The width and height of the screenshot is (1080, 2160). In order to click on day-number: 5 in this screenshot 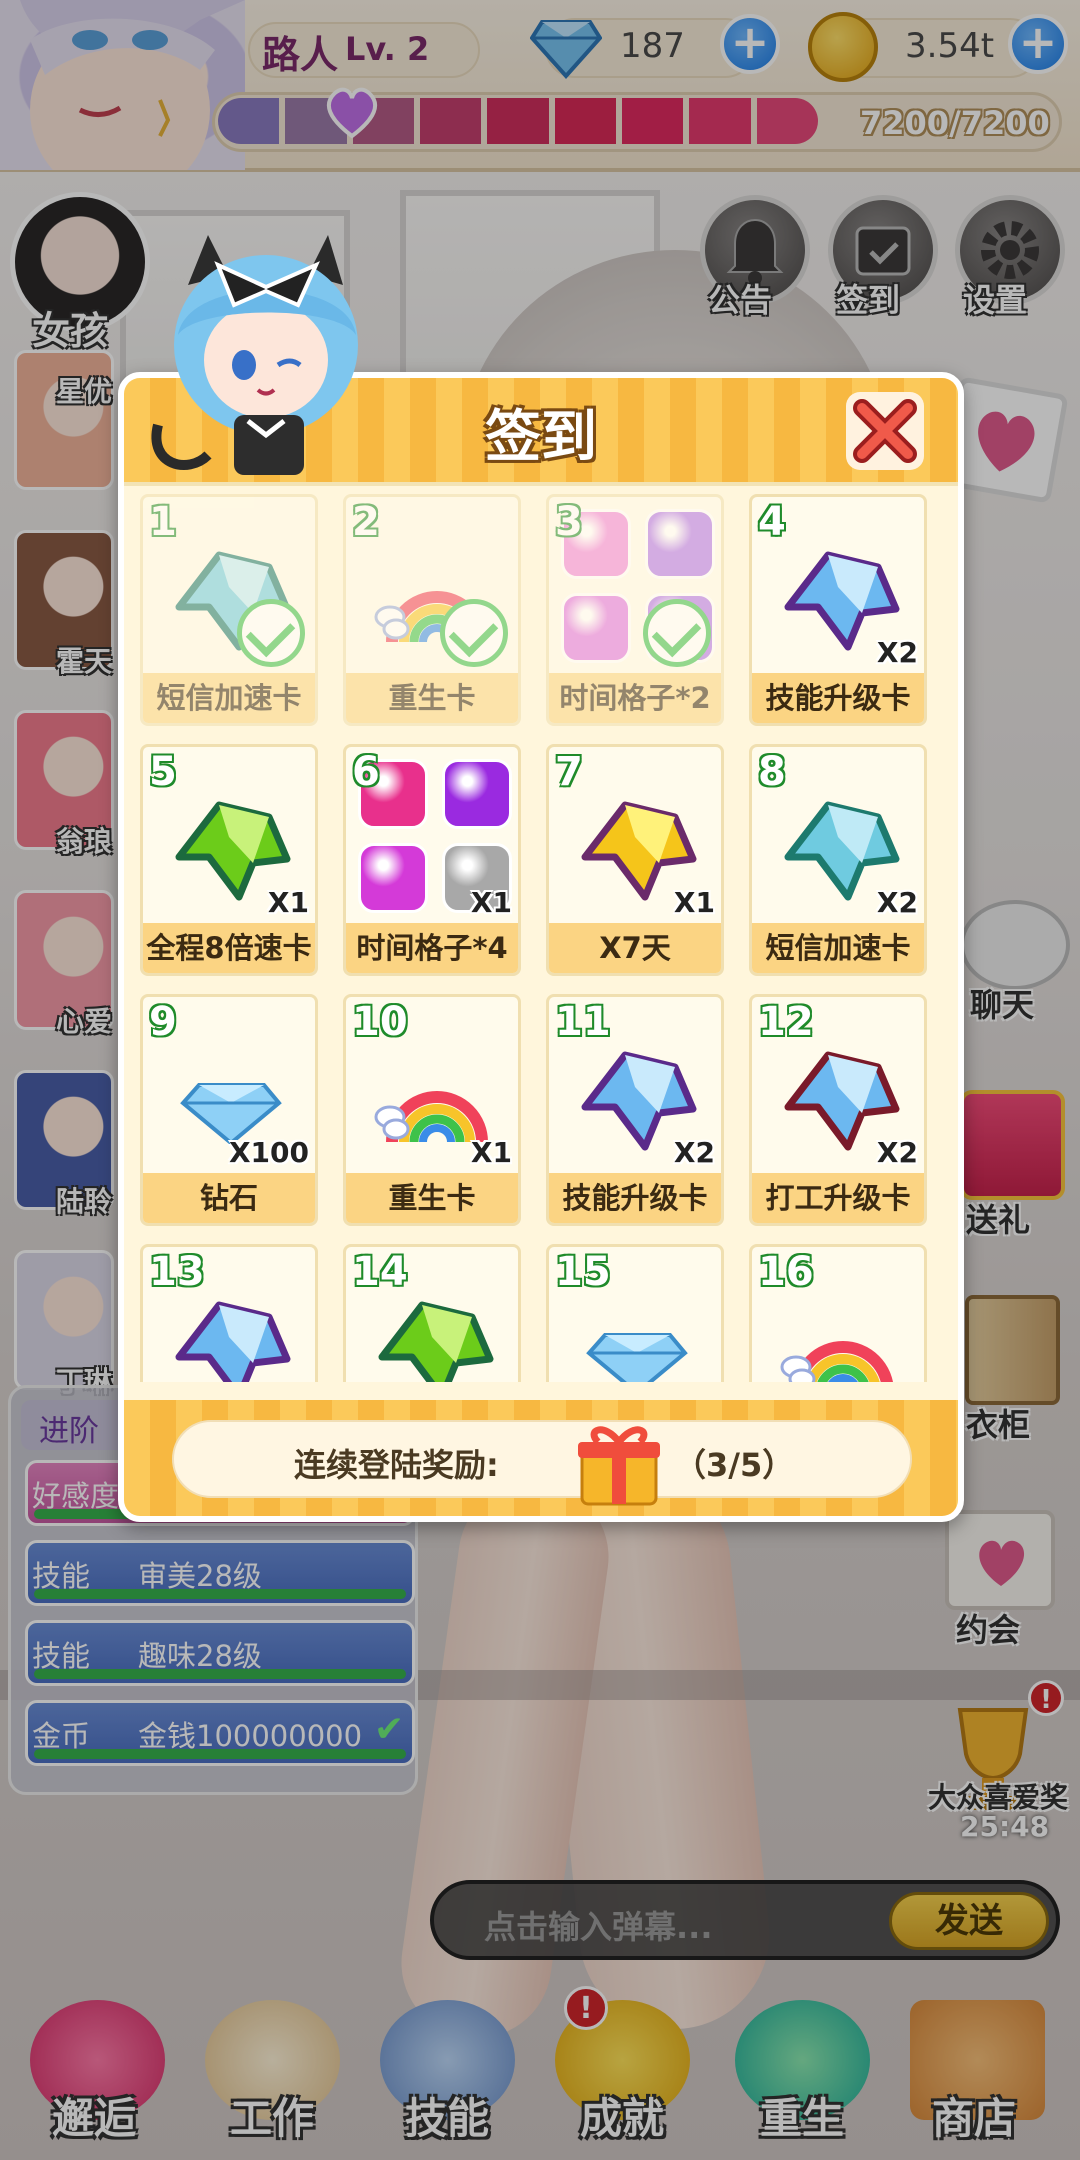, I will do `click(163, 772)`.